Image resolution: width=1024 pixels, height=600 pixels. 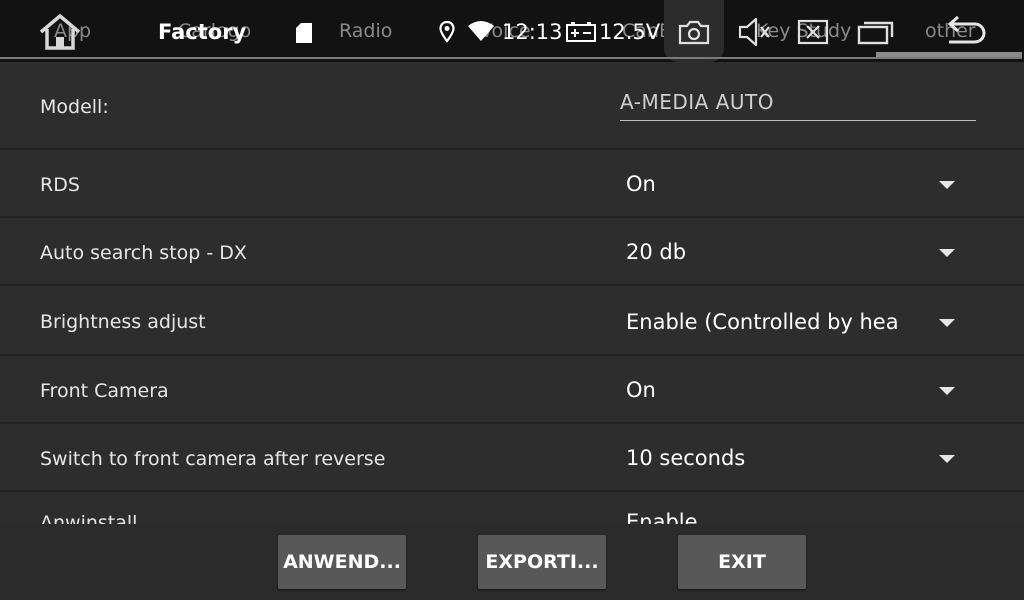 I want to click on partial-select: Enable, so click(x=764, y=517).